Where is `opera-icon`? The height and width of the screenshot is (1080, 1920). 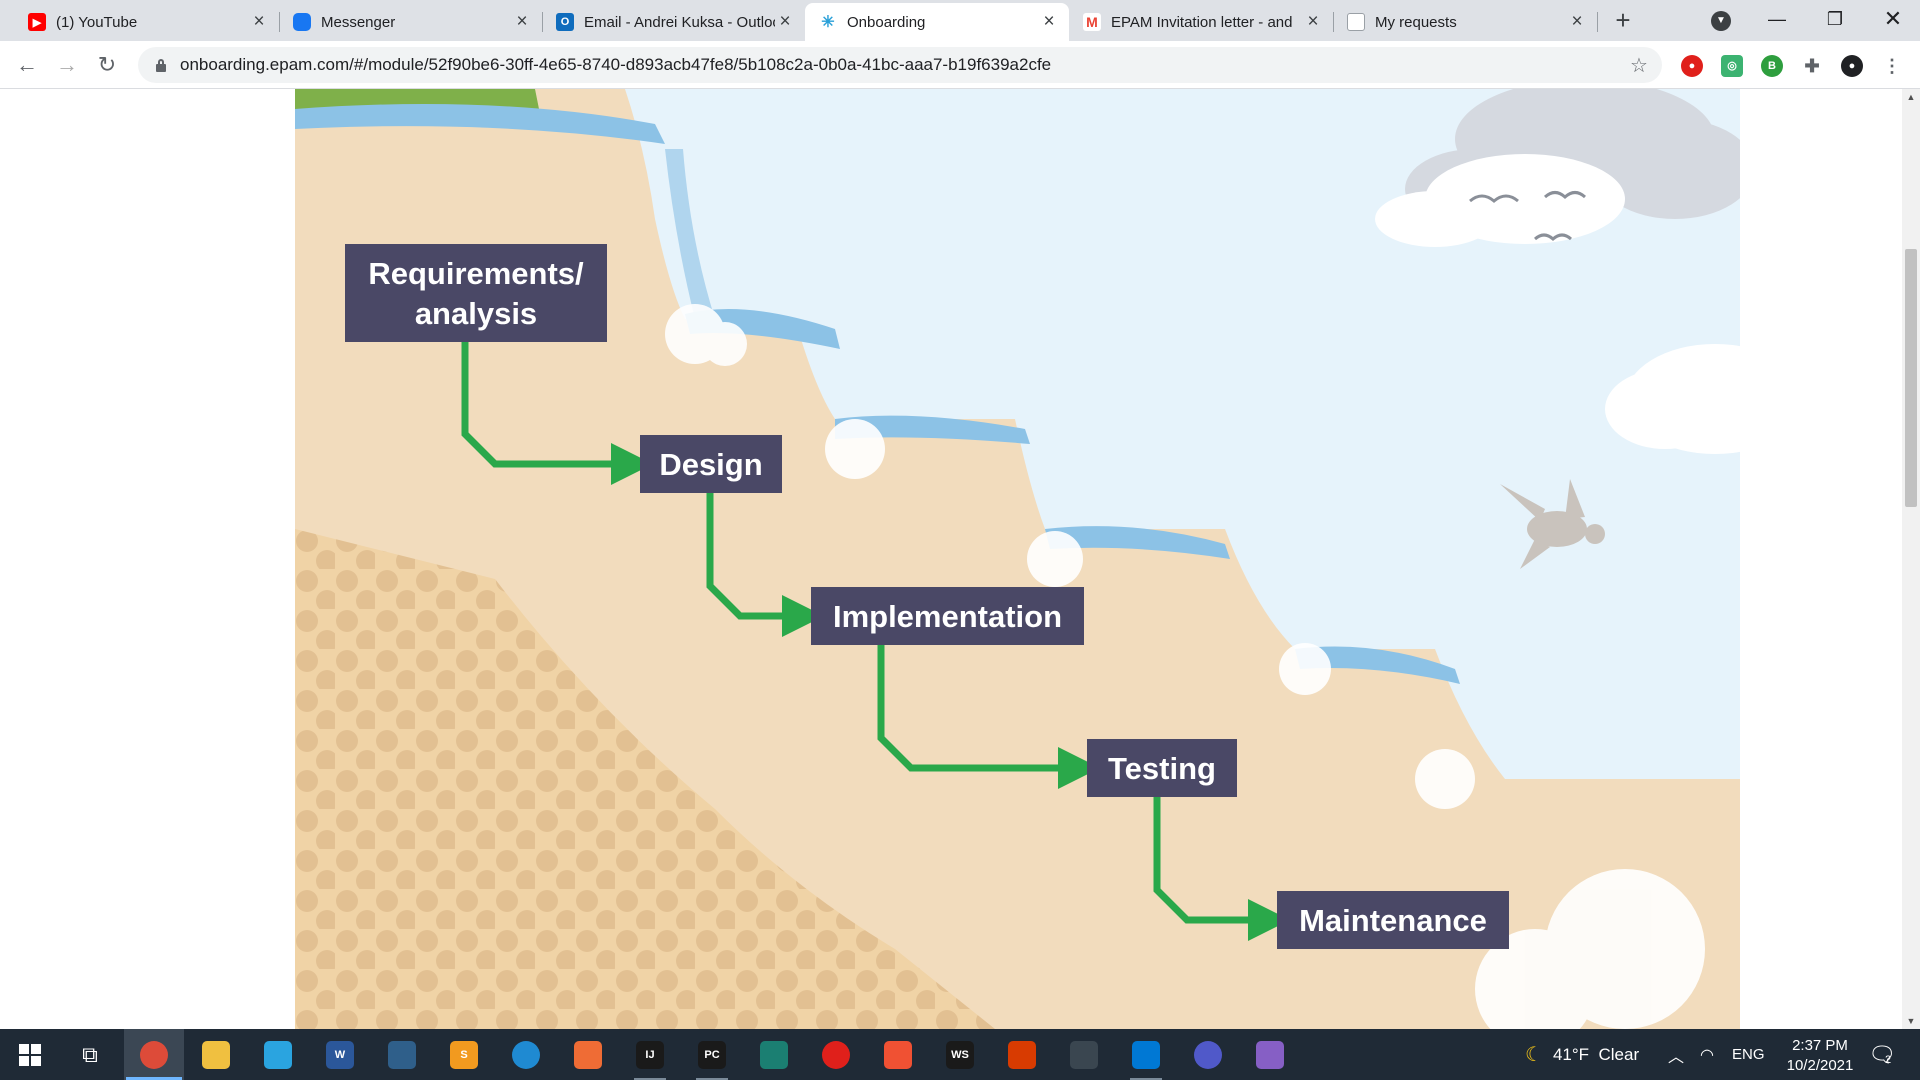
opera-icon is located at coordinates (836, 1054).